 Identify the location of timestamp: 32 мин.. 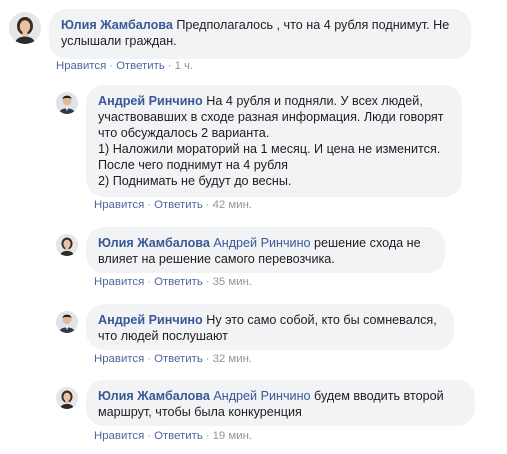
(232, 359).